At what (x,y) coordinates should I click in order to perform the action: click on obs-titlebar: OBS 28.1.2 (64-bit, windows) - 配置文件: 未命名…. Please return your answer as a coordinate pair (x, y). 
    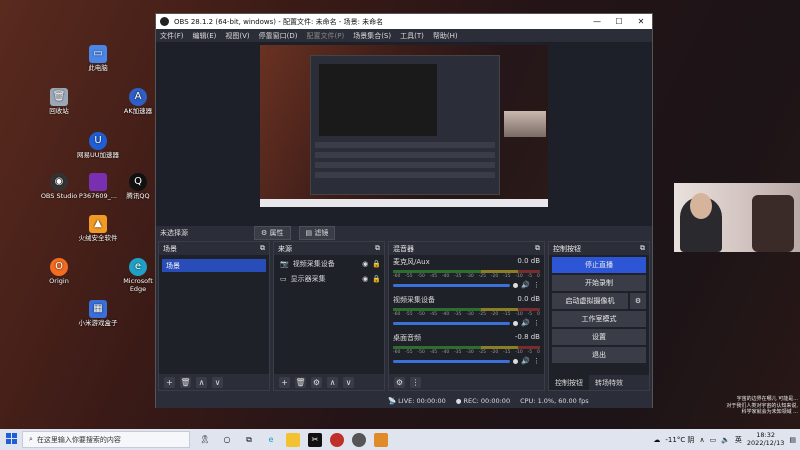
    Looking at the image, I should click on (404, 21).